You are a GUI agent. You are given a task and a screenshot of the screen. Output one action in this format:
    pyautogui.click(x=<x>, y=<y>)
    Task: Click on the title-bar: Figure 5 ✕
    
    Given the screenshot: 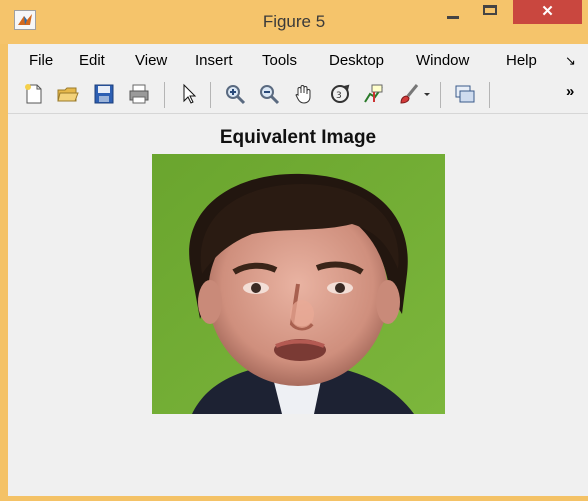 What is the action you would take?
    pyautogui.click(x=294, y=22)
    